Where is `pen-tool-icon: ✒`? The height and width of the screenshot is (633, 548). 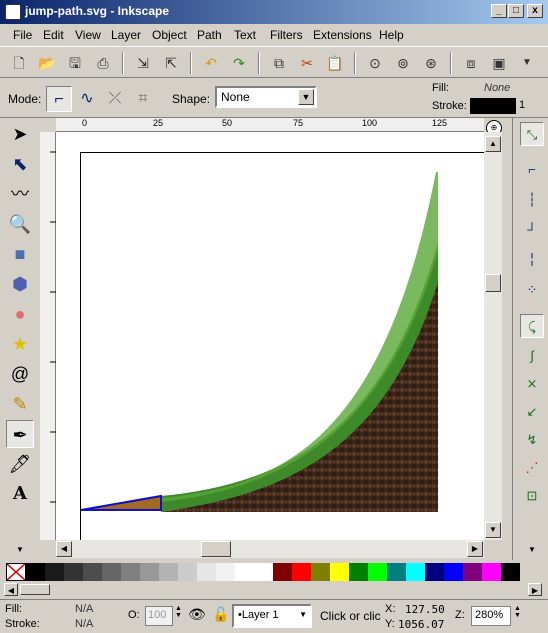
pen-tool-icon: ✒ is located at coordinates (20, 434).